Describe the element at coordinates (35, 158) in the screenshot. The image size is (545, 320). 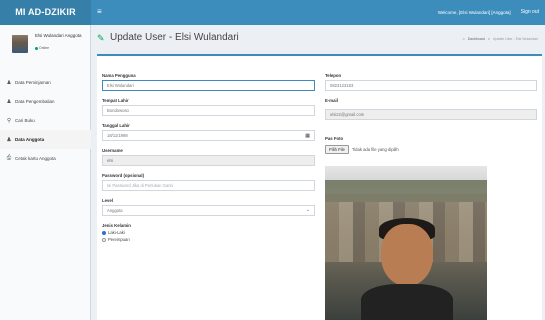
I see `sidebar-item-label: Cetak kartu Anggota` at that location.